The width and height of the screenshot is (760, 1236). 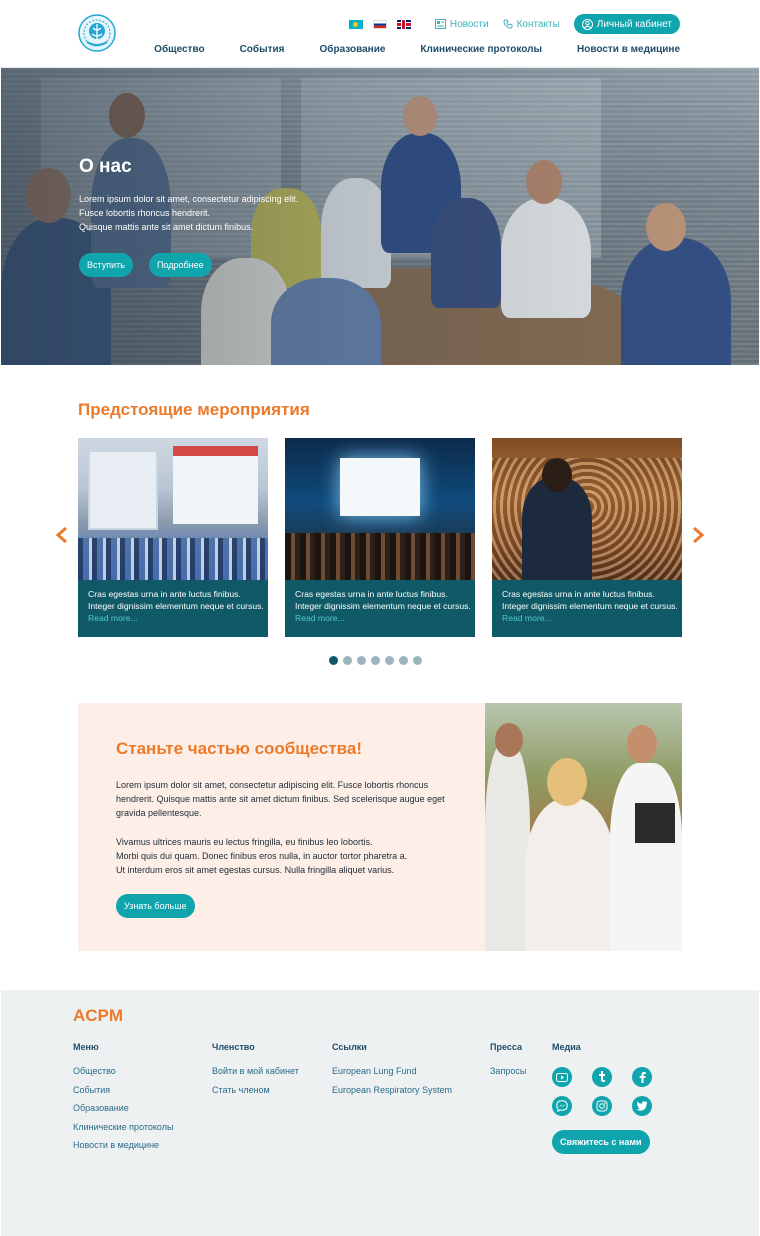 I want to click on footer-link-european-respiratory-system: European Respiratory System, so click(x=392, y=1090).